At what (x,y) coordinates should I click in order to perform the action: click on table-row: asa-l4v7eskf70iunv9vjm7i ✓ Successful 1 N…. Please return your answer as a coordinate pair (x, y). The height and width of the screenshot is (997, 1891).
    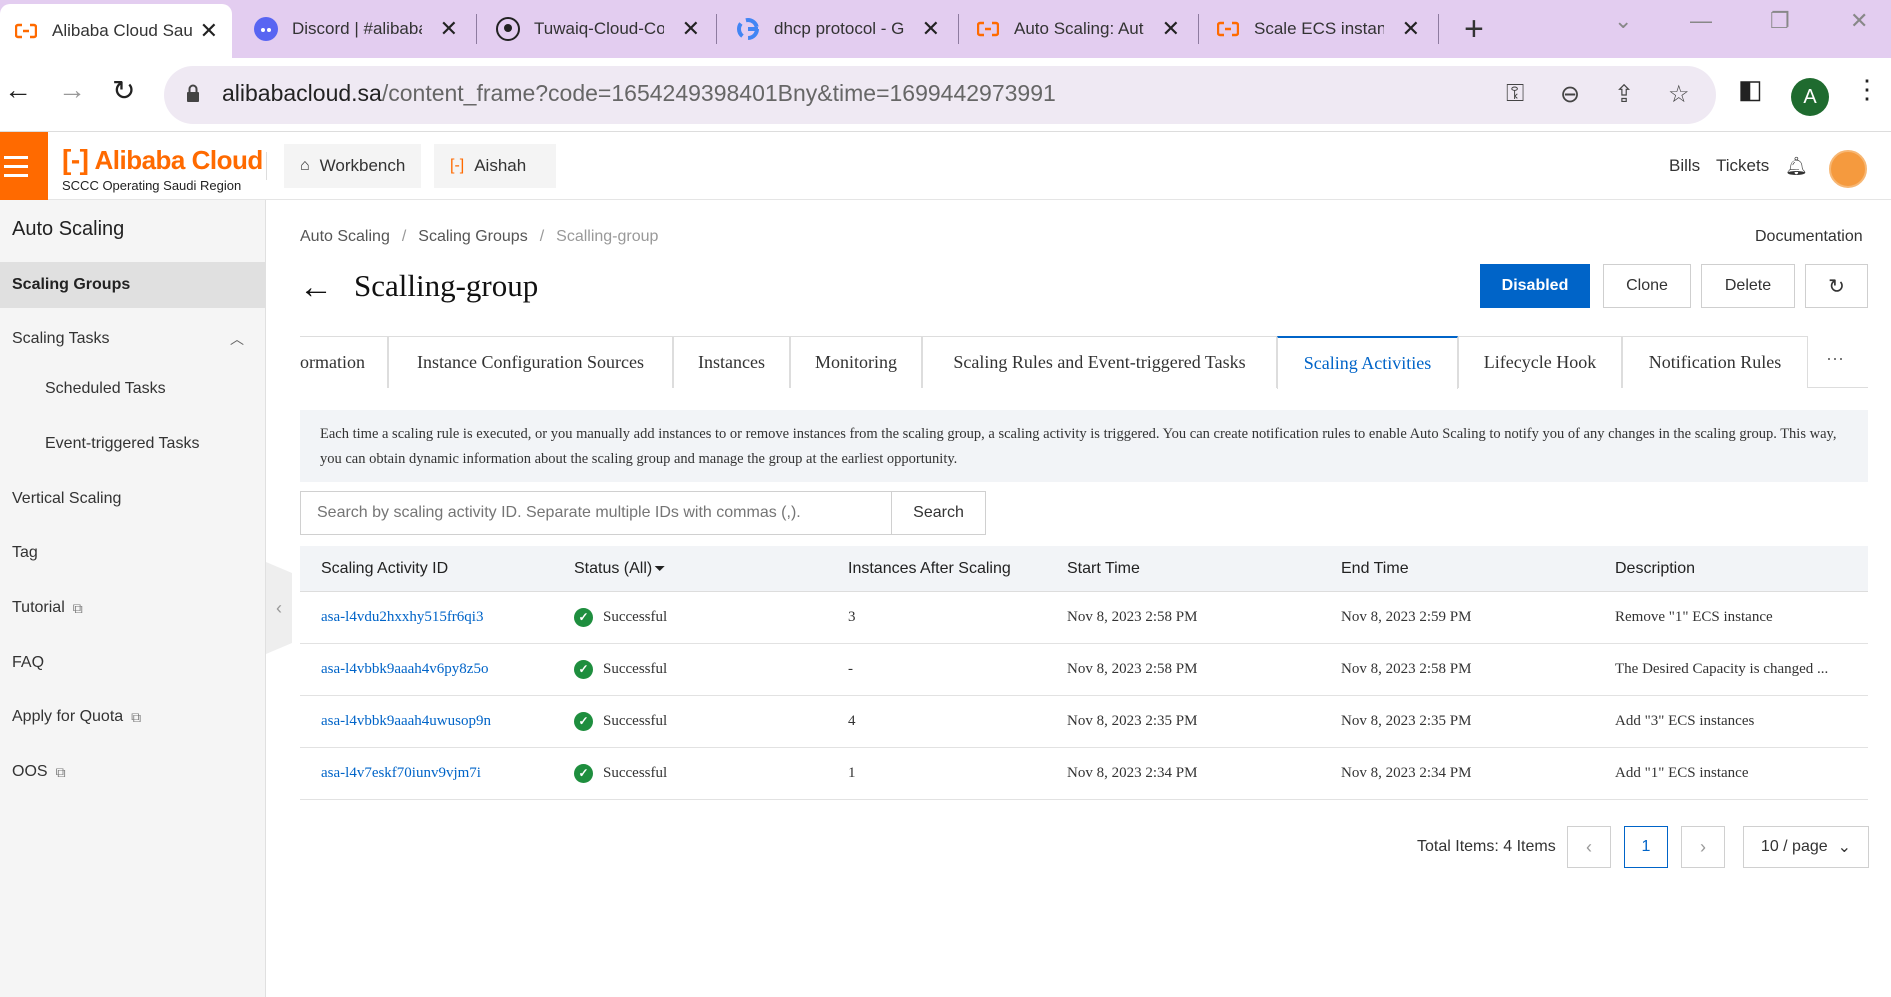
    Looking at the image, I should click on (1084, 774).